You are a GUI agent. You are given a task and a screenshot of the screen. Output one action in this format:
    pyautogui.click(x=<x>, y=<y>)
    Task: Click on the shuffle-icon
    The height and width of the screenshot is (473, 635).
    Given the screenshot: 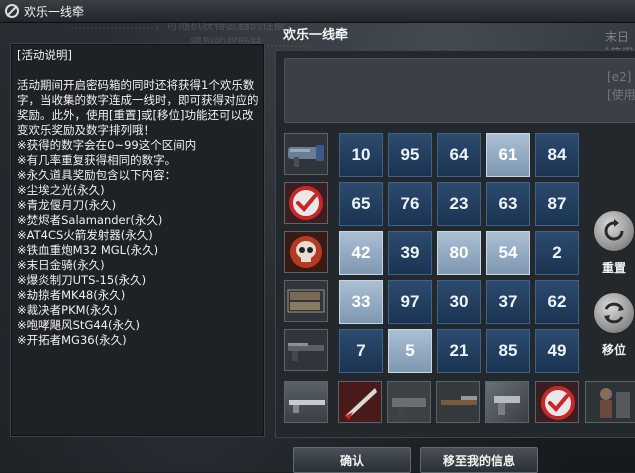 What is the action you would take?
    pyautogui.click(x=614, y=313)
    